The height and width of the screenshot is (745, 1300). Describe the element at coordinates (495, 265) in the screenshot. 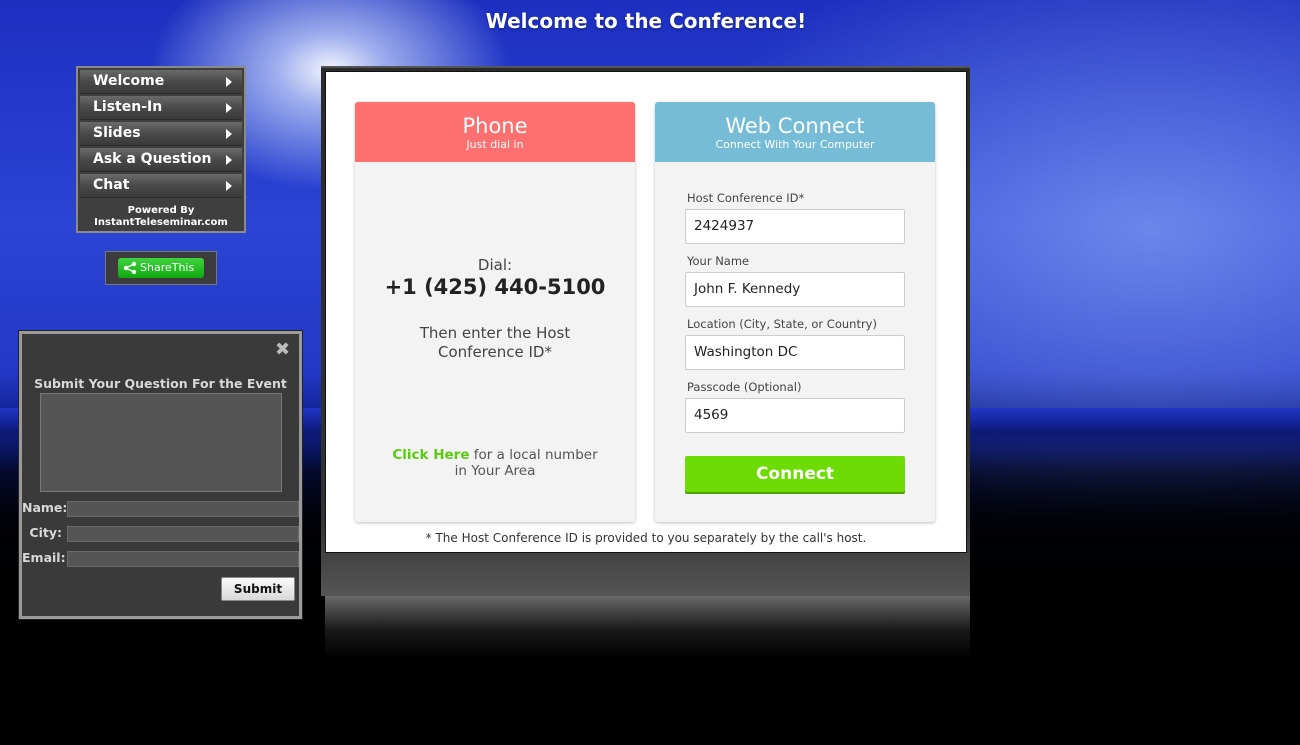

I see `dial-label: Dial:` at that location.